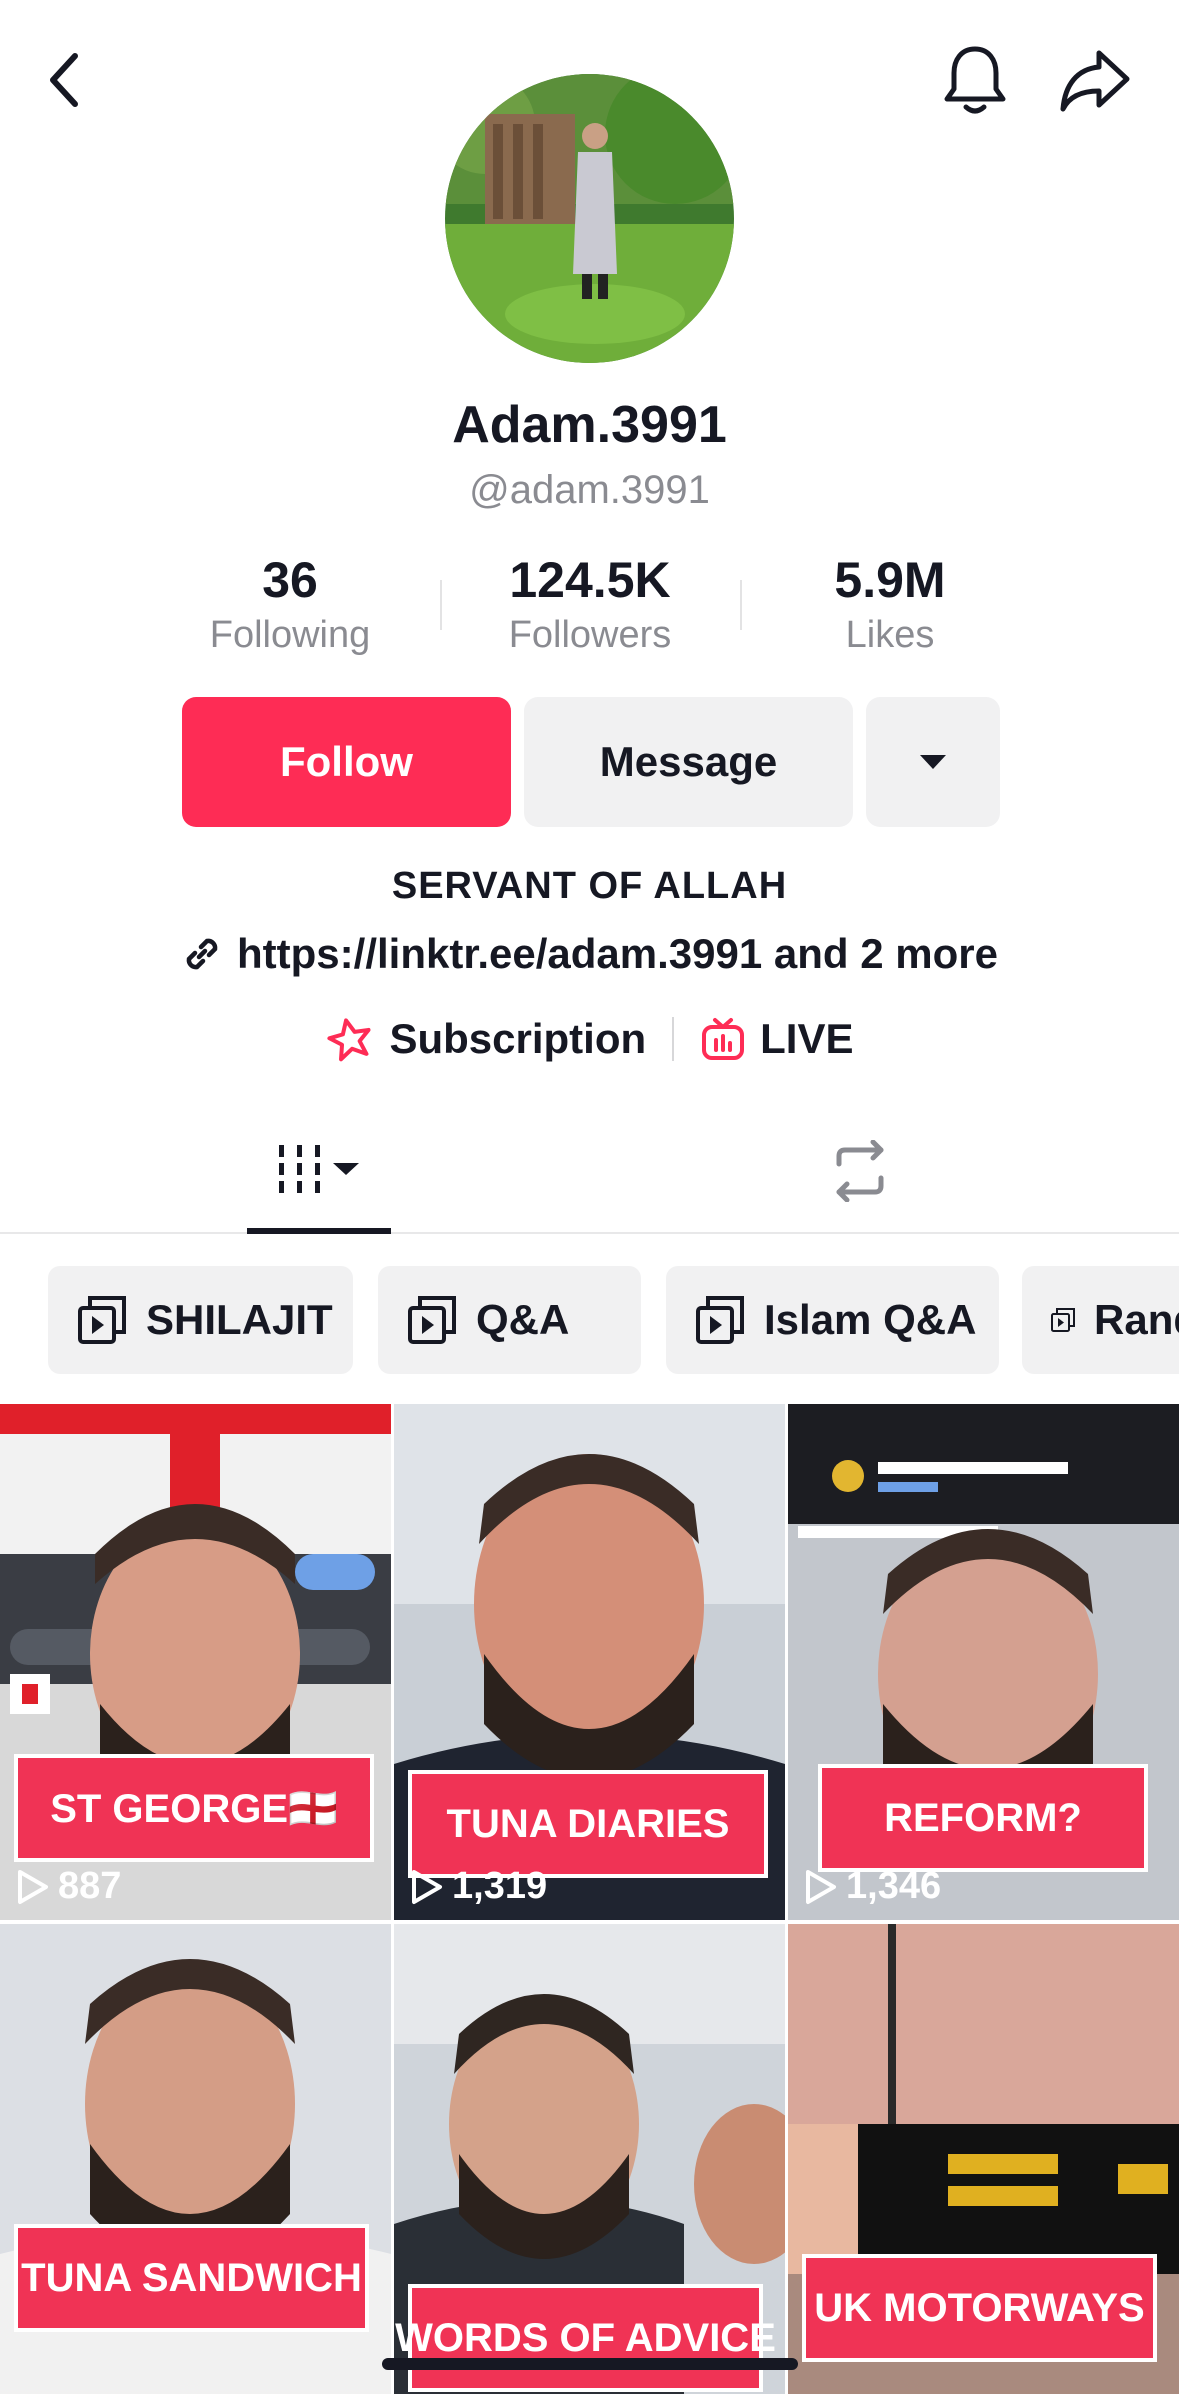  I want to click on subscription-button: Subscription, so click(485, 1039).